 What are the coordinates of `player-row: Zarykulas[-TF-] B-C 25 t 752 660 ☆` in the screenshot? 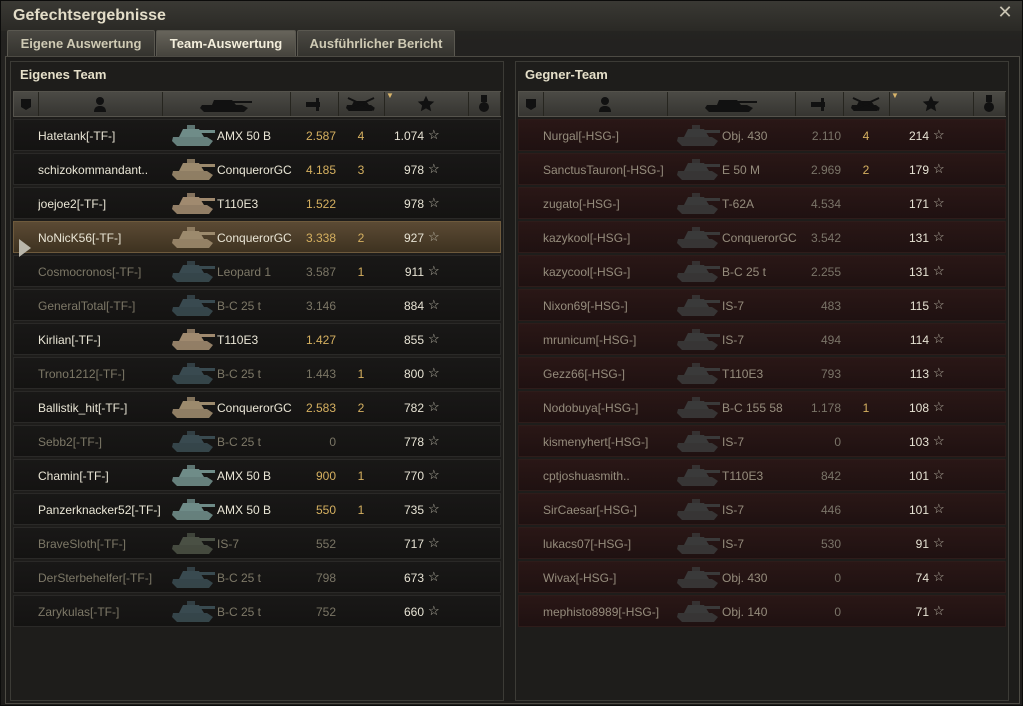 It's located at (257, 611).